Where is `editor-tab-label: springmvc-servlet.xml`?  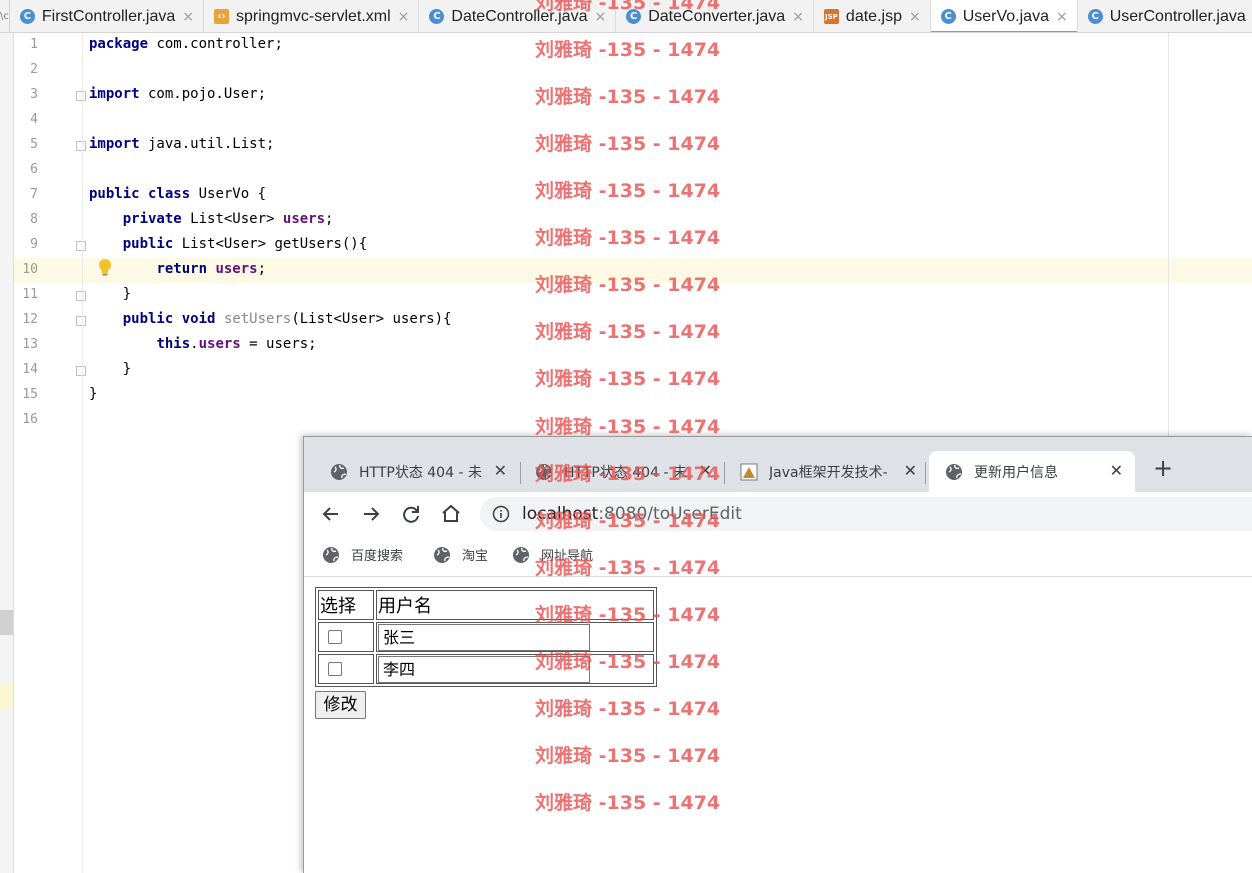
editor-tab-label: springmvc-servlet.xml is located at coordinates (313, 16).